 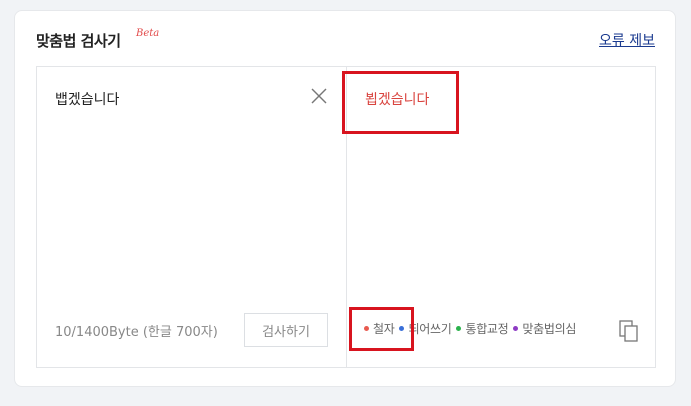 What do you see at coordinates (627, 40) in the screenshot?
I see `report-error-link: 오류 제보` at bounding box center [627, 40].